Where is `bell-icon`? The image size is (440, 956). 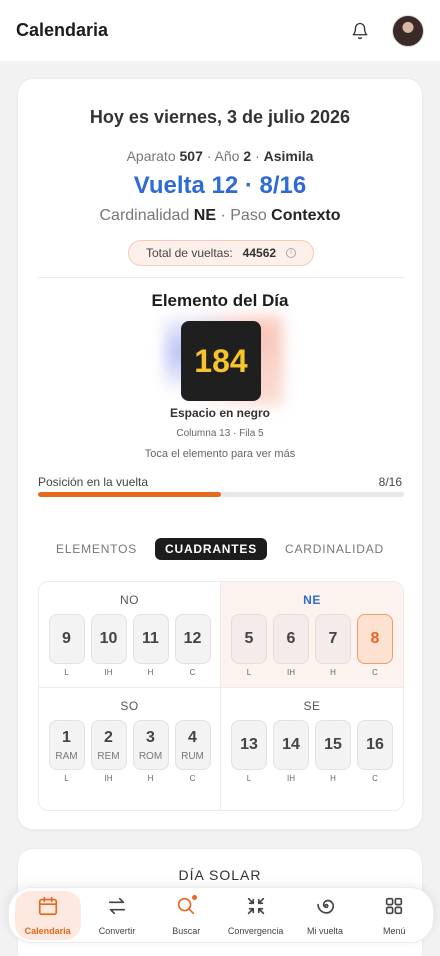 bell-icon is located at coordinates (360, 31).